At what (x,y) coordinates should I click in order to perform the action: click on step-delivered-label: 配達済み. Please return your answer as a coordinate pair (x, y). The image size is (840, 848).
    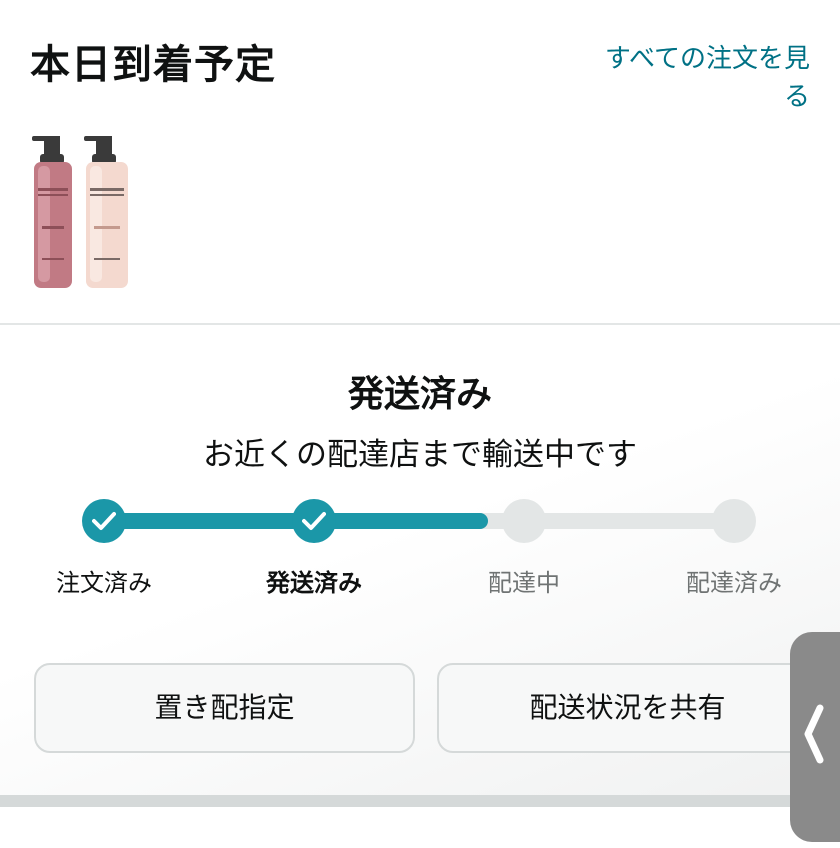
    Looking at the image, I should click on (734, 583).